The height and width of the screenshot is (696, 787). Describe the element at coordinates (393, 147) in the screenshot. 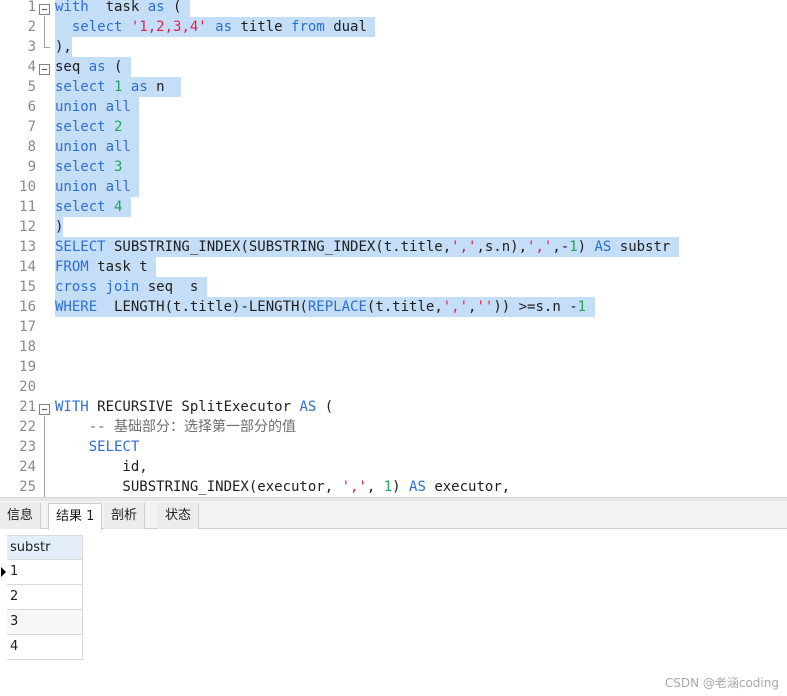

I see `code-line: 8 union all` at that location.